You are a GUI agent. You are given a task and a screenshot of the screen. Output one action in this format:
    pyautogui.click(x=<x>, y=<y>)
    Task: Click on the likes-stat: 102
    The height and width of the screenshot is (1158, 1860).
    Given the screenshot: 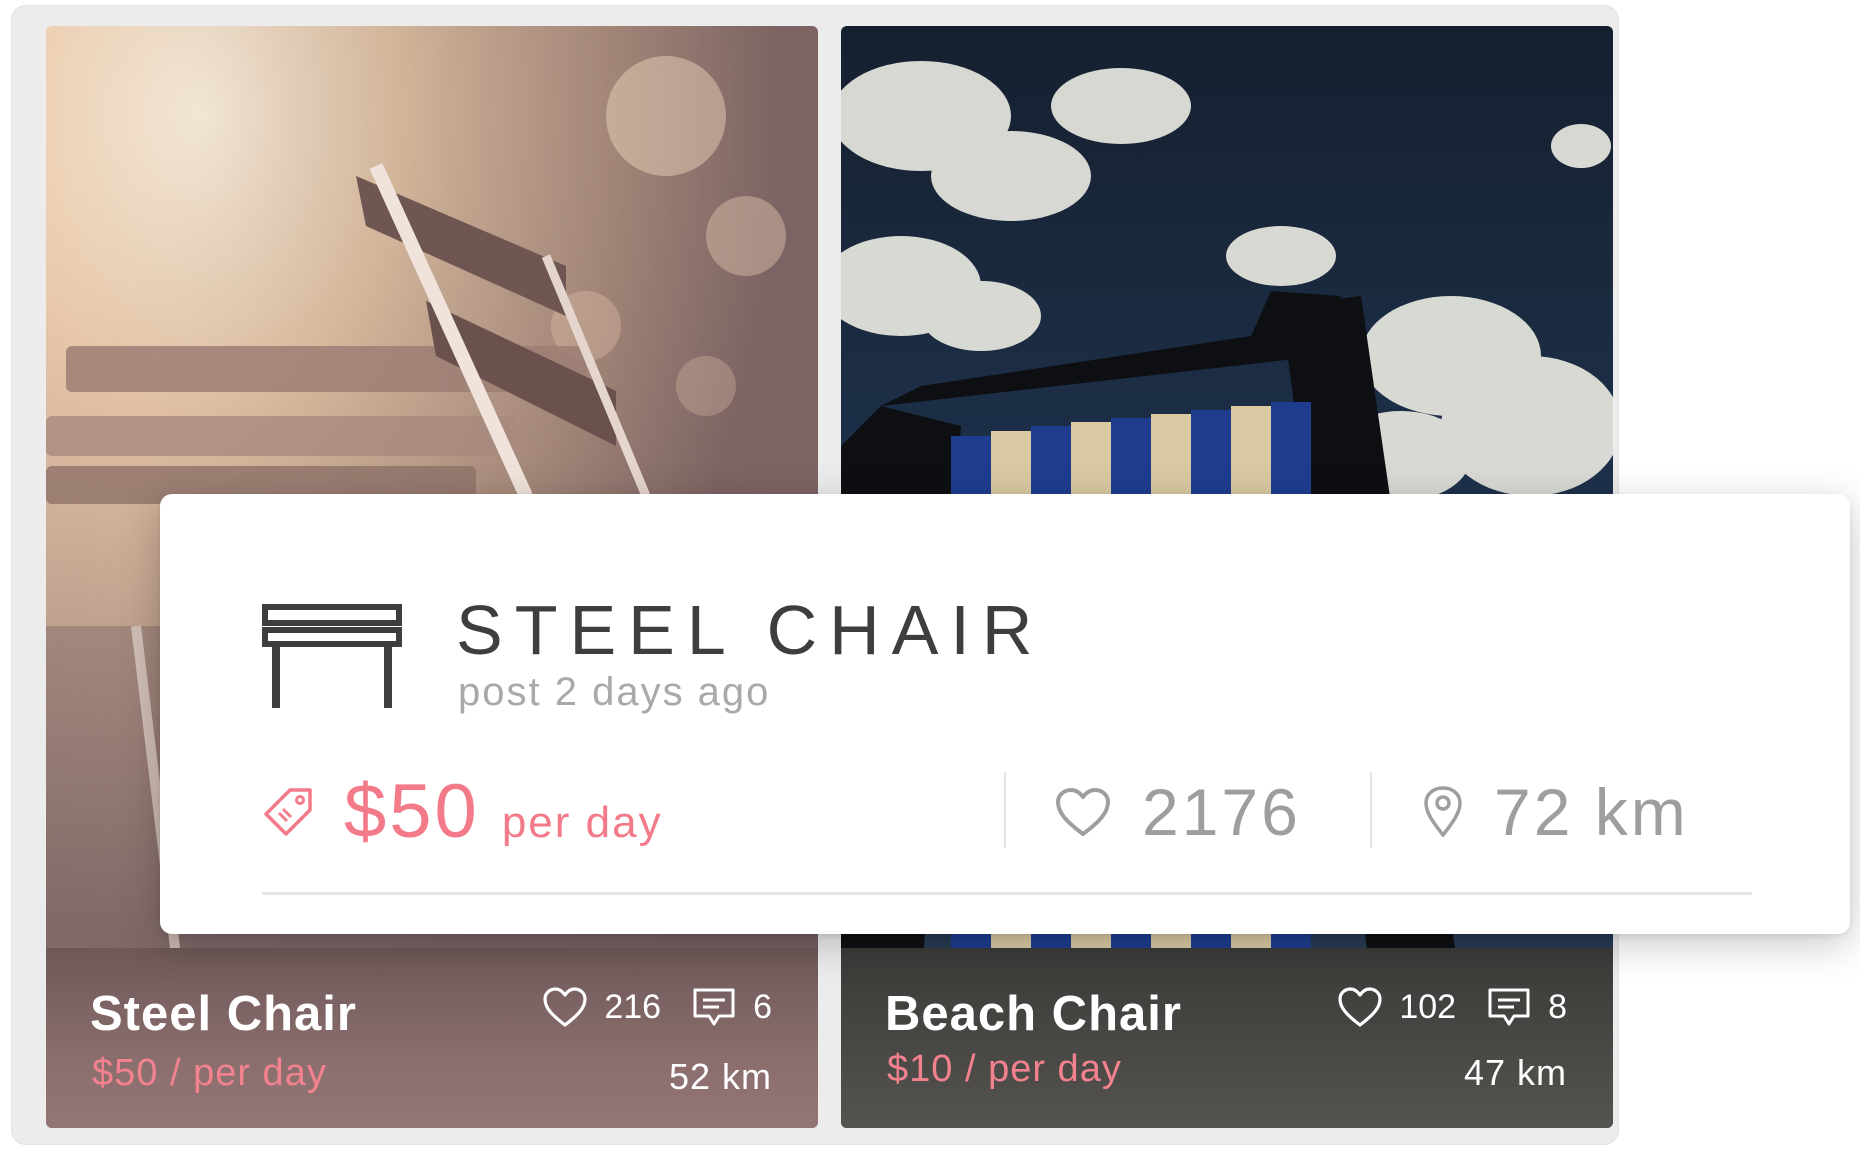 What is the action you would take?
    pyautogui.click(x=1396, y=1007)
    